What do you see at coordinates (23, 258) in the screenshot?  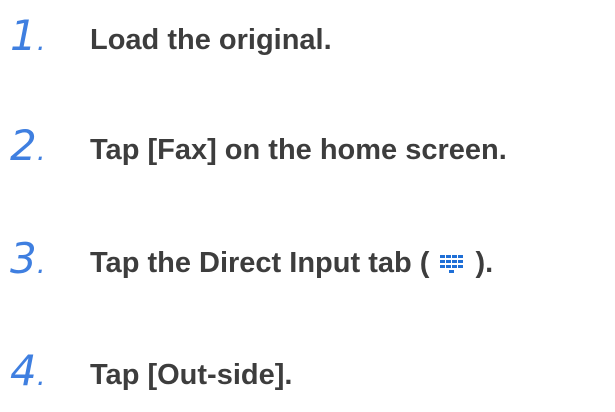 I see `step-digit: 3` at bounding box center [23, 258].